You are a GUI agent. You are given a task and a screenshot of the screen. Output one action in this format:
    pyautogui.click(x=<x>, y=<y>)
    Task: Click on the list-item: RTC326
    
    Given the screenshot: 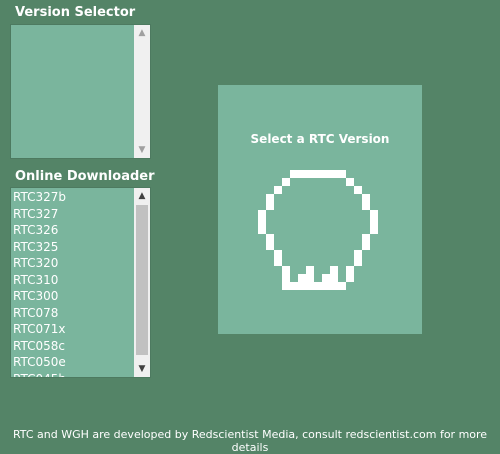 What is the action you would take?
    pyautogui.click(x=73, y=230)
    